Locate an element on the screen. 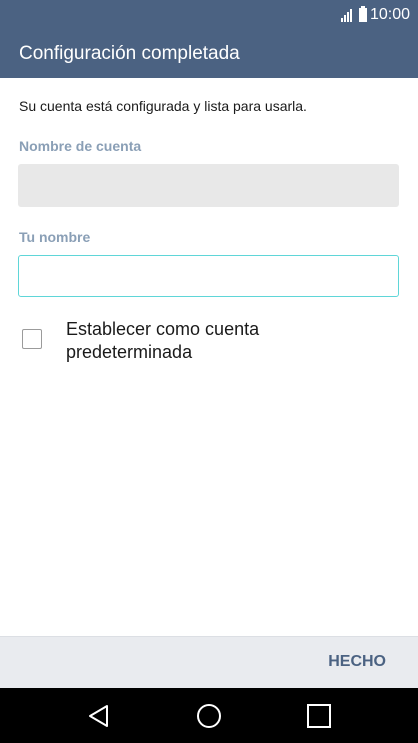 Image resolution: width=418 pixels, height=743 pixels. app-bar: Configuración completada is located at coordinates (209, 54).